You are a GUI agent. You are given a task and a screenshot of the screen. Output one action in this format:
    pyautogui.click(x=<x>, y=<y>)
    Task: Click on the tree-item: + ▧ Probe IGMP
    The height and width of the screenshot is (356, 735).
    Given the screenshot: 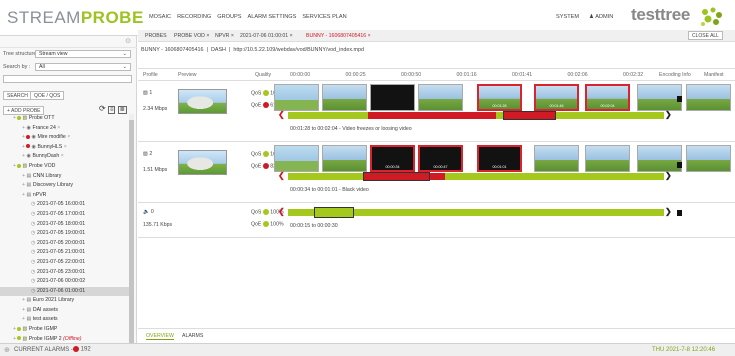 What is the action you would take?
    pyautogui.click(x=65, y=330)
    